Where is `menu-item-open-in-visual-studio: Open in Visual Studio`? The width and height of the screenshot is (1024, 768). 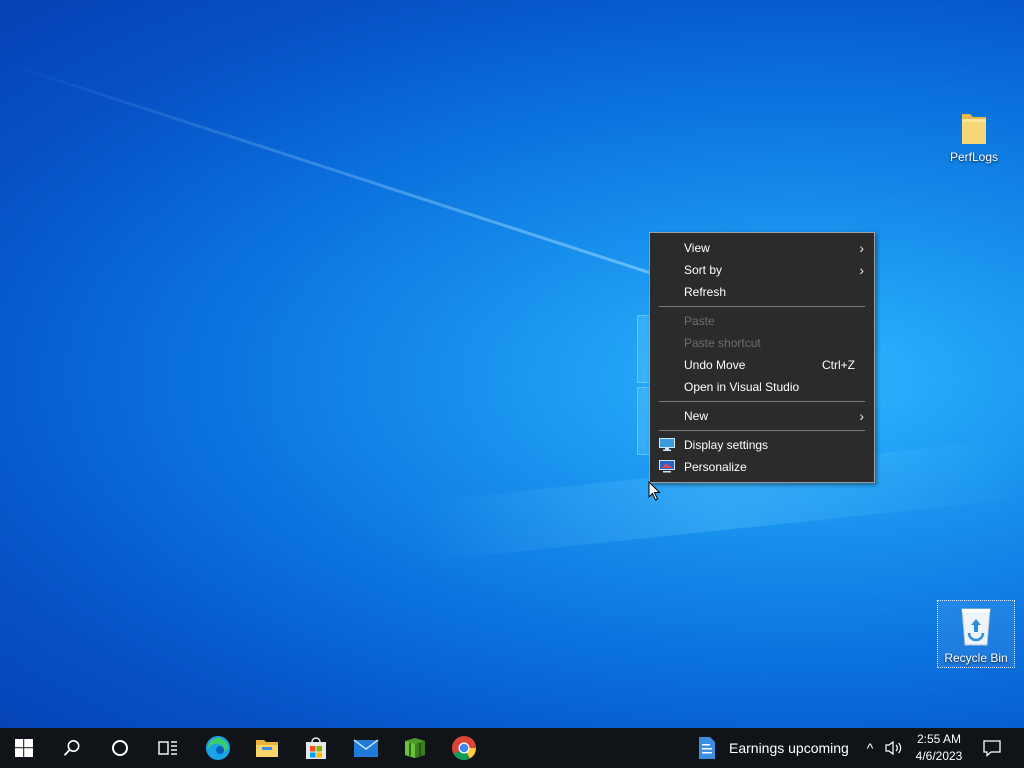
menu-item-open-in-visual-studio: Open in Visual Studio is located at coordinates (762, 387).